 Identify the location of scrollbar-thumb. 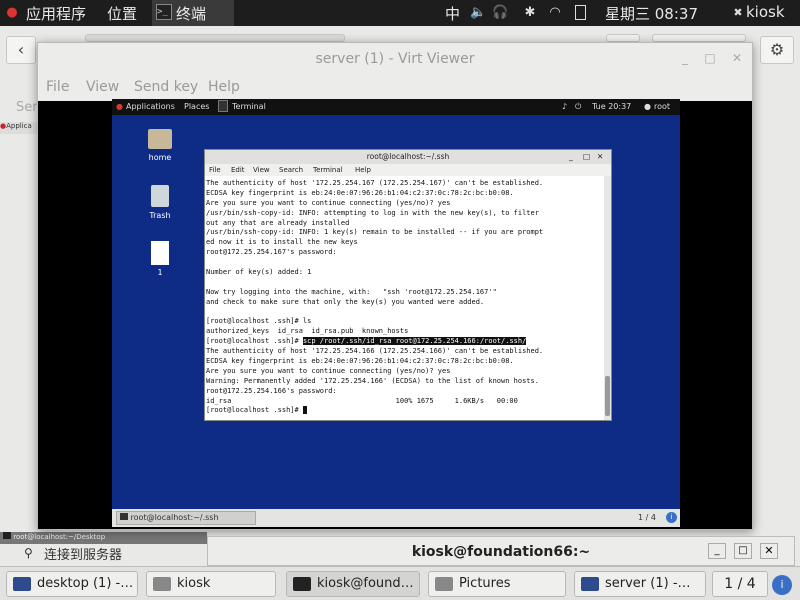
(607, 396).